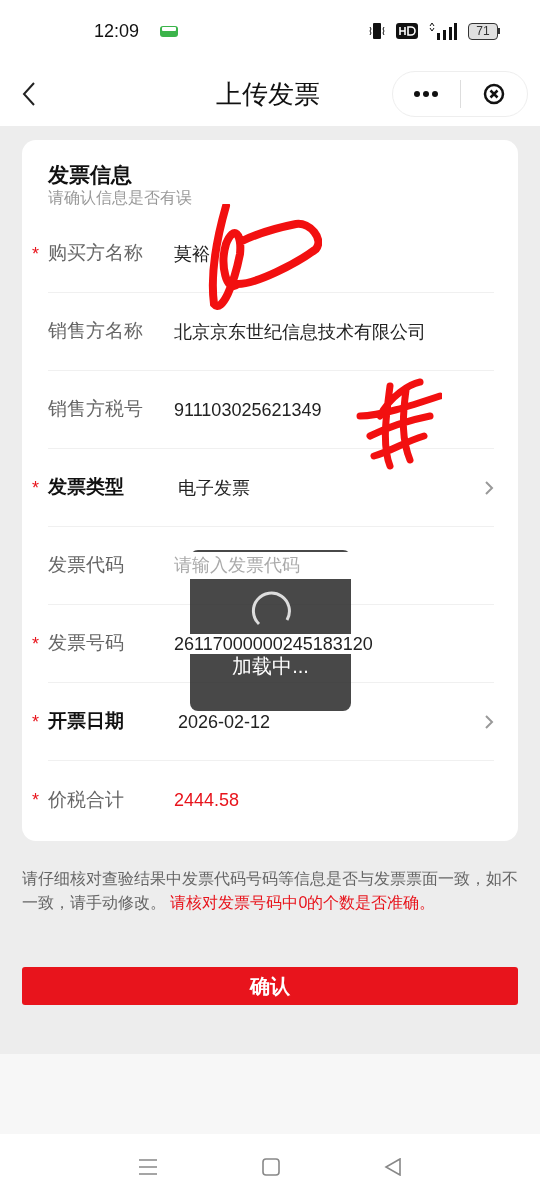 Image resolution: width=540 pixels, height=1200 pixels. I want to click on card-title: 发票信息, so click(90, 175).